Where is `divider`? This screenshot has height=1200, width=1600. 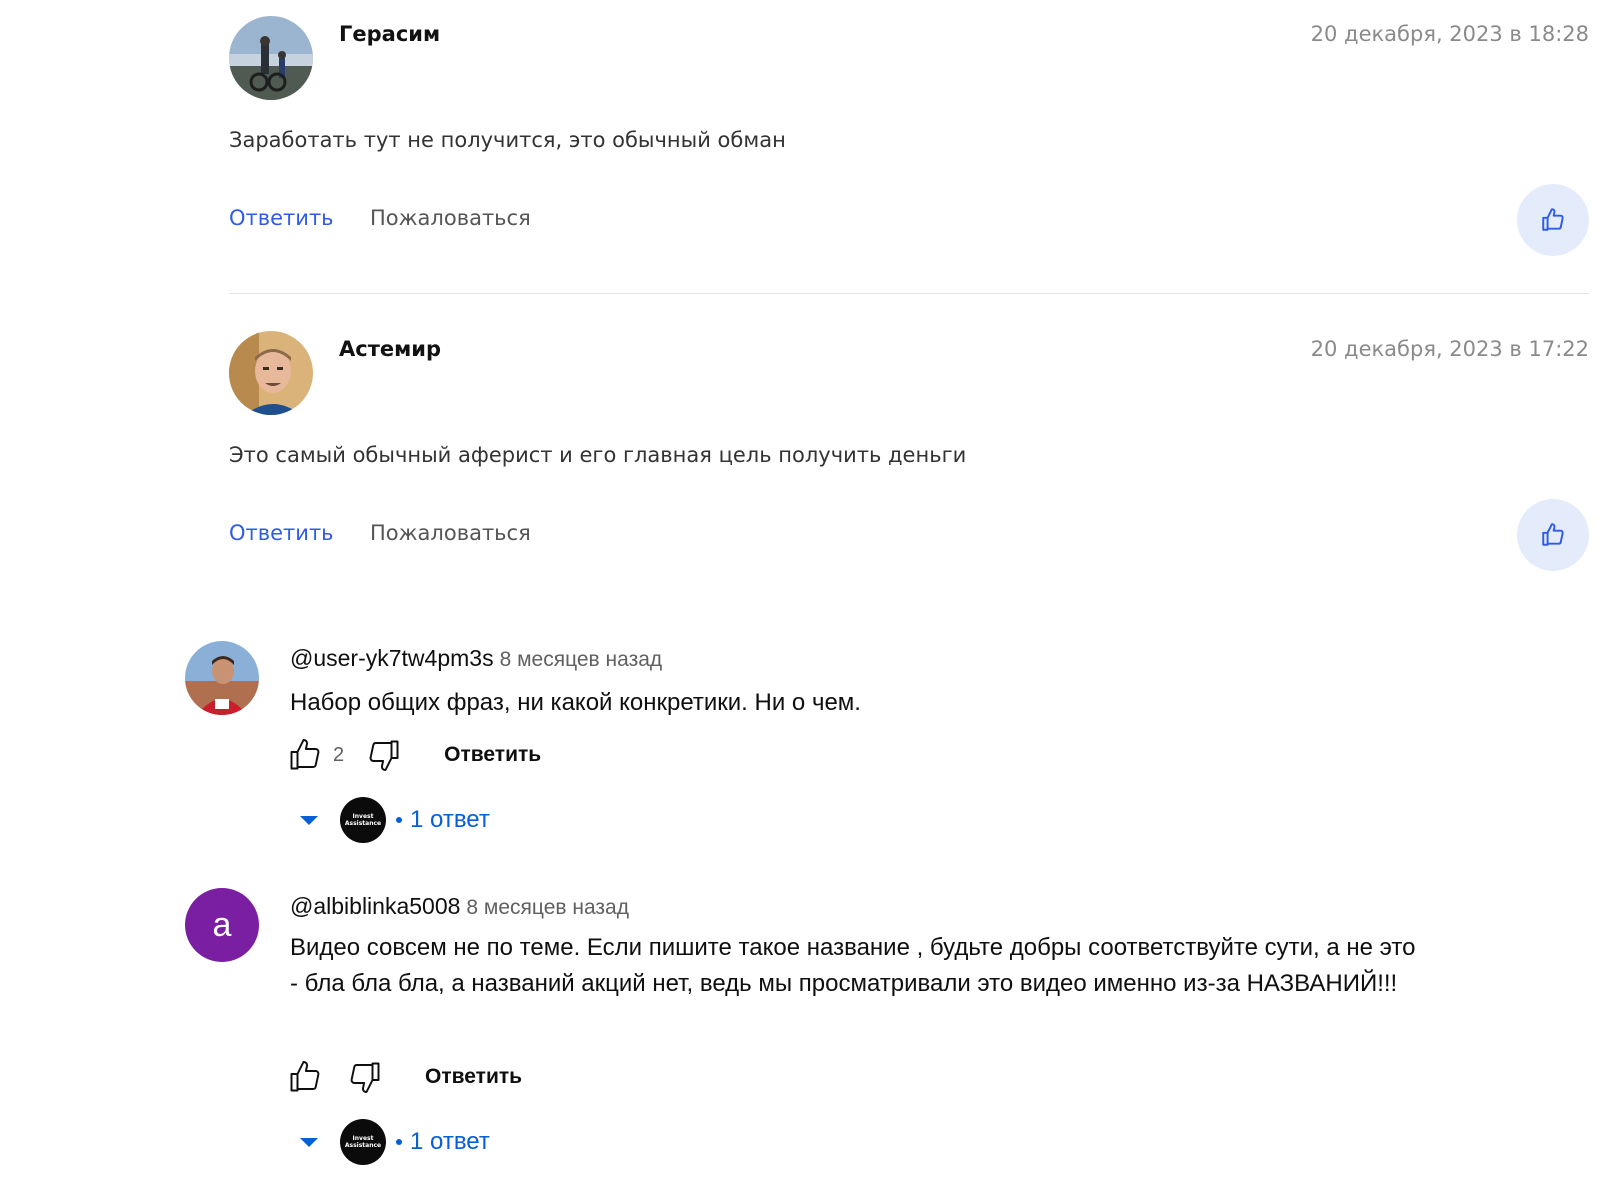
divider is located at coordinates (909, 293).